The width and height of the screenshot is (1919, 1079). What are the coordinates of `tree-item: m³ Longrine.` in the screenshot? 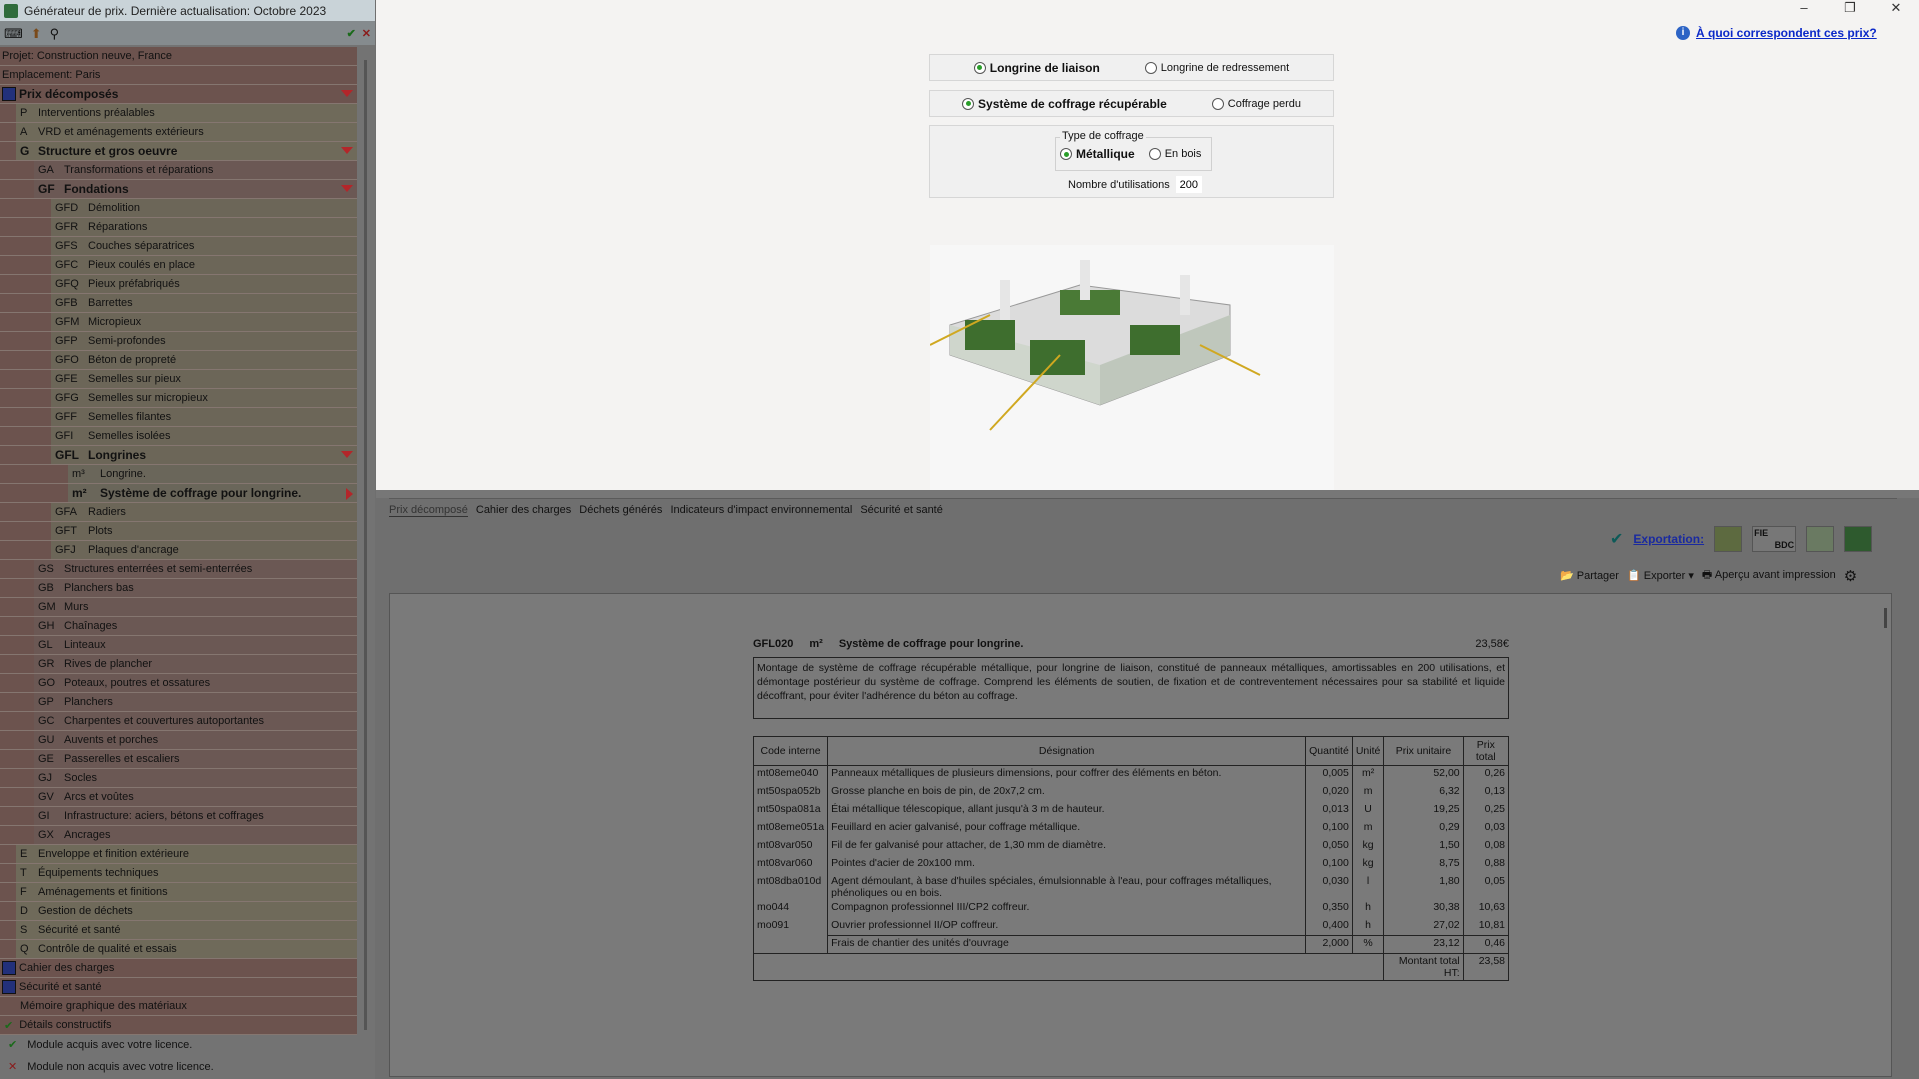 It's located at (178, 474).